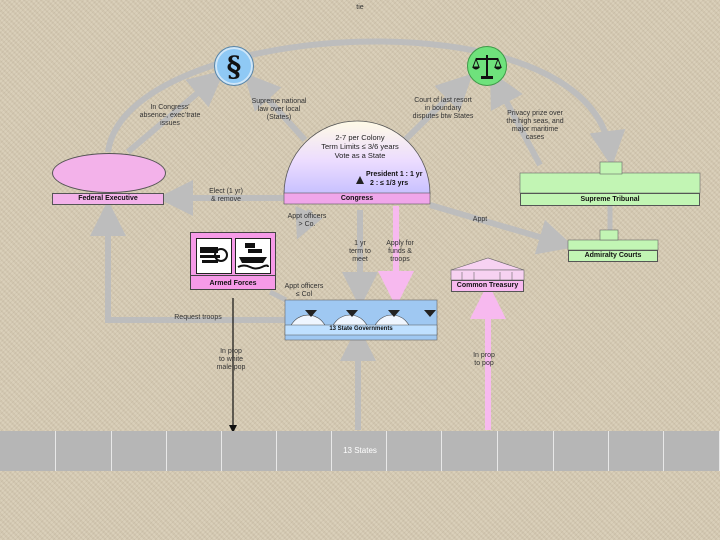 The width and height of the screenshot is (720, 540). I want to click on common-treasury-label: Common Treasury, so click(487, 285).